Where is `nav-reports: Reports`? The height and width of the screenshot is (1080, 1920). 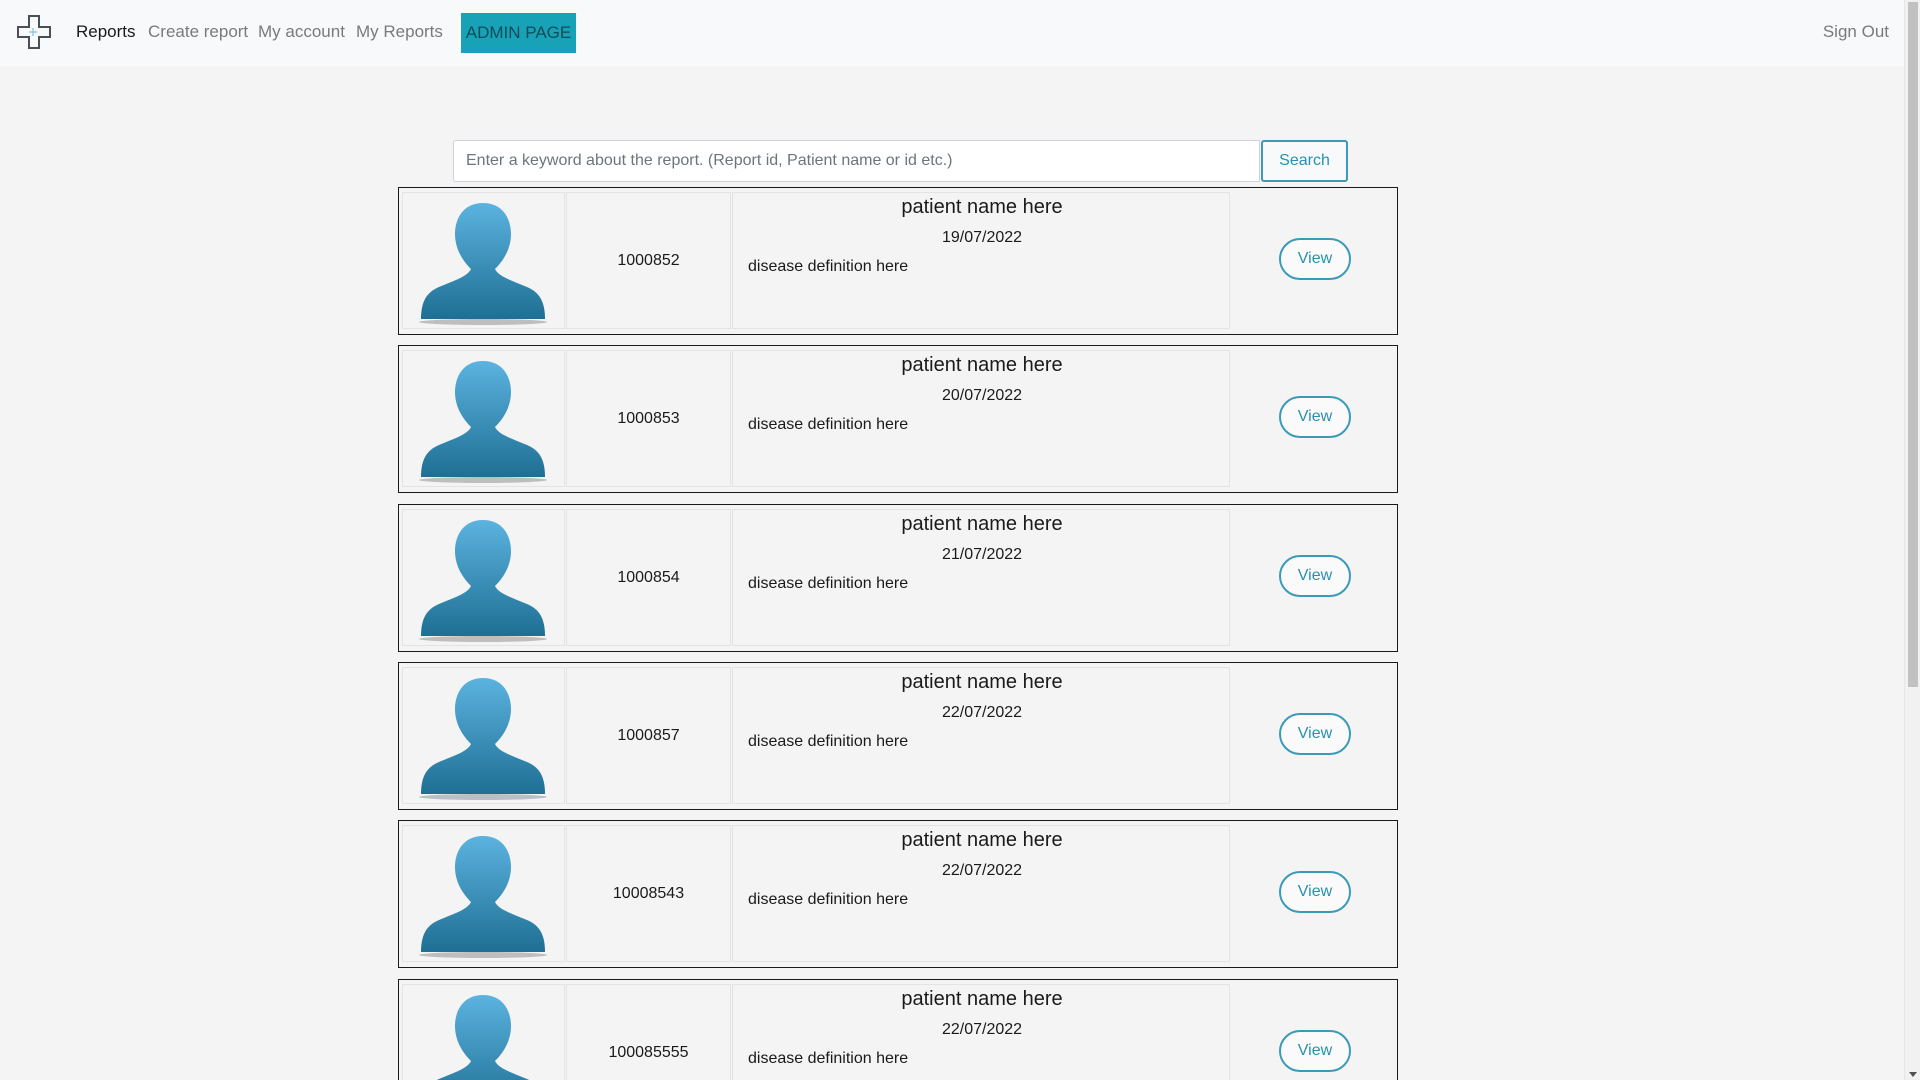
nav-reports: Reports is located at coordinates (106, 32).